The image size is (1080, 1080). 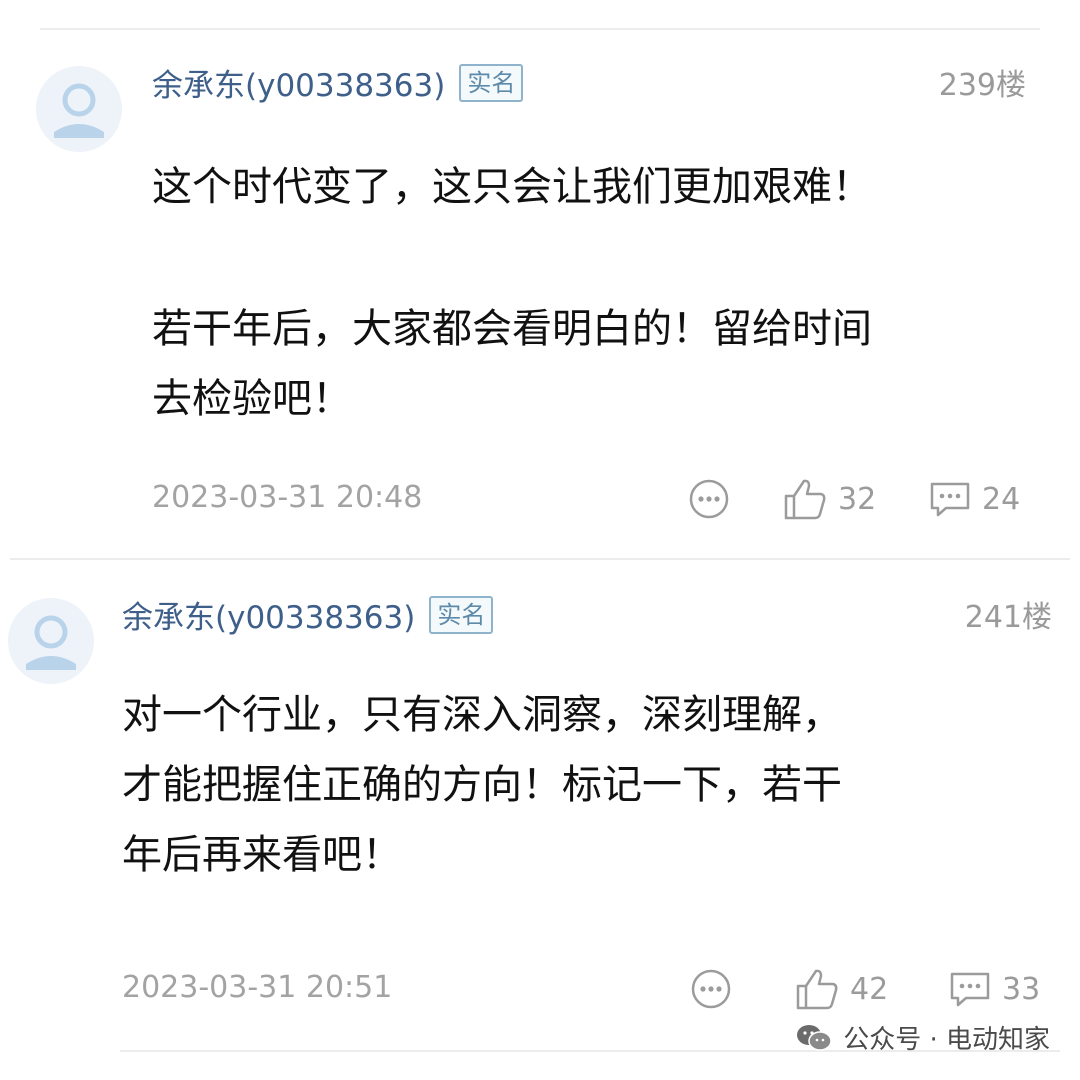 I want to click on comment-line: 去检验吧！, so click(x=252, y=399).